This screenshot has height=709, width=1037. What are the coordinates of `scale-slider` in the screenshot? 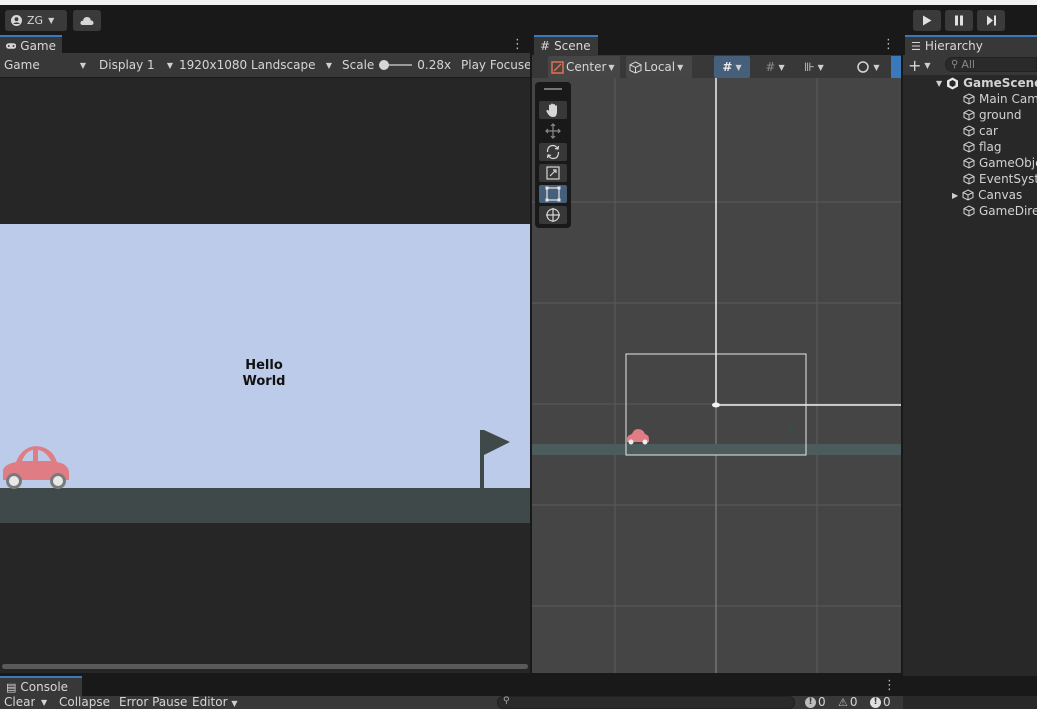 It's located at (396, 65).